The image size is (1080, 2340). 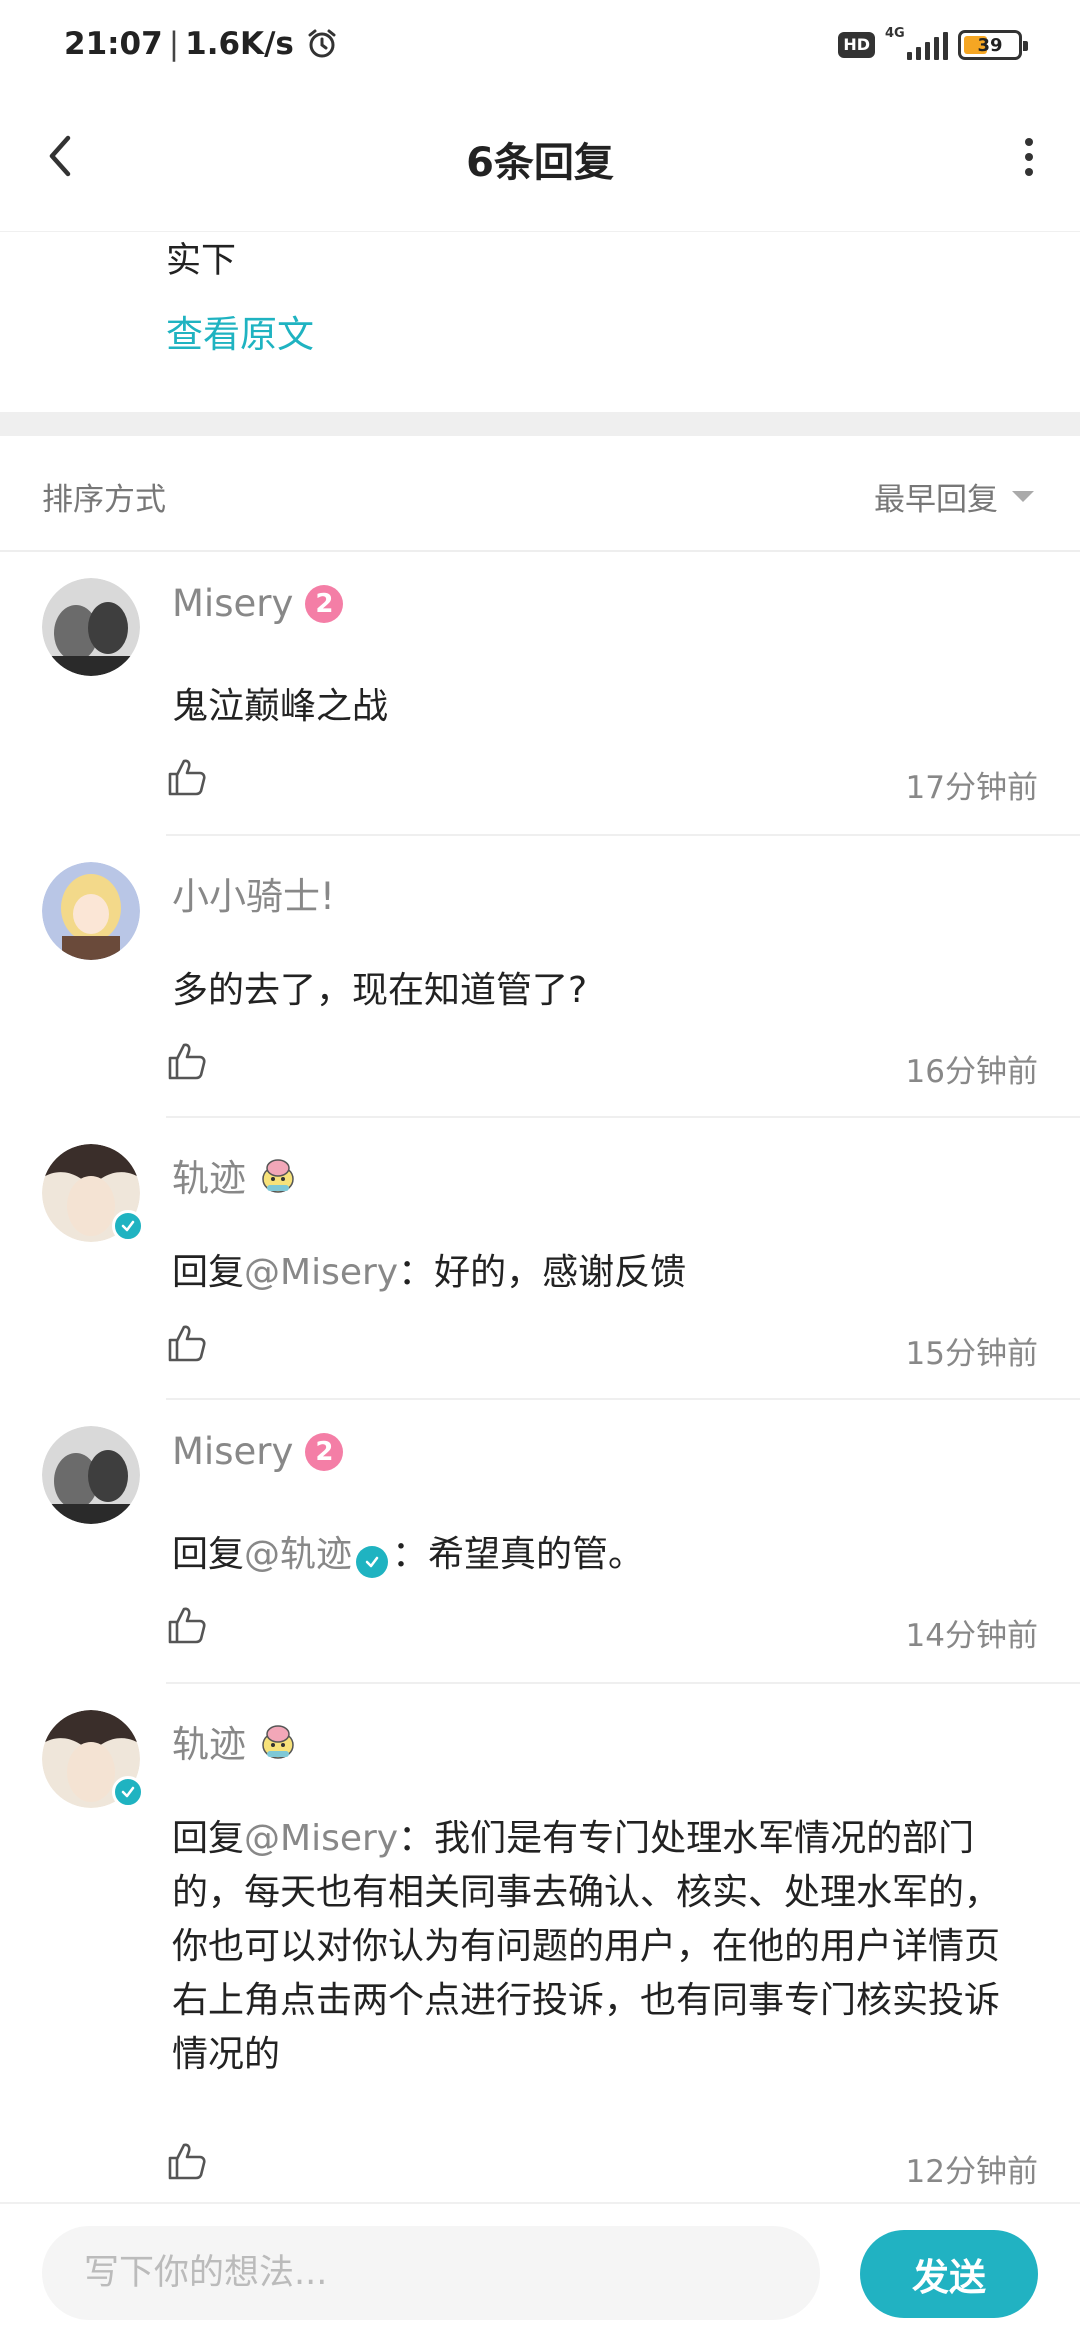 What do you see at coordinates (240, 331) in the screenshot?
I see `view-original-link: 查看原文` at bounding box center [240, 331].